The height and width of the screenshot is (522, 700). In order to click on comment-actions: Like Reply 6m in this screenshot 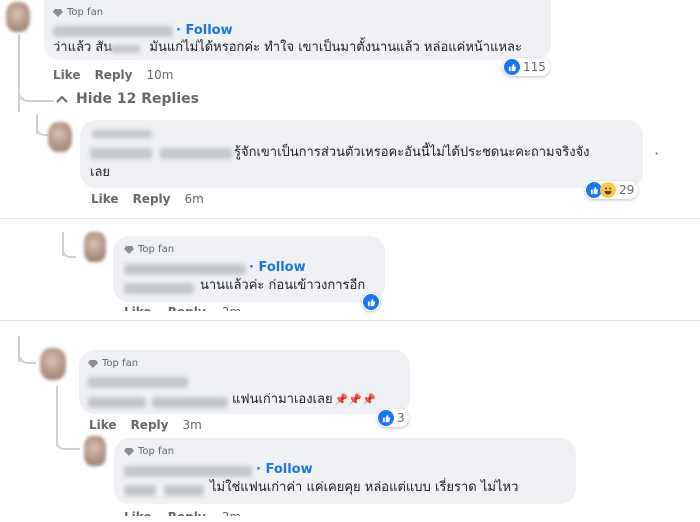, I will do `click(147, 199)`.